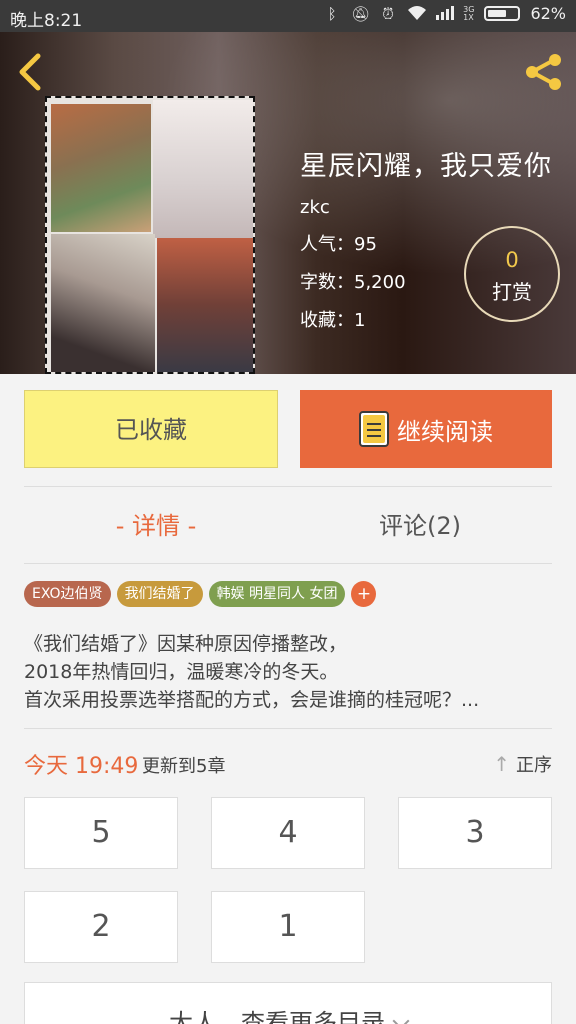  I want to click on status-icons: ᛒ 🔕︎ ⏰︎ 3G 1X 62%, so click(444, 13).